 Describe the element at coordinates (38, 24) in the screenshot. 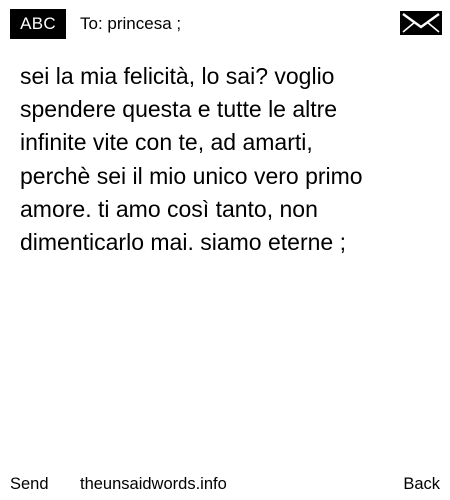

I see `input-mode-badge: ABC` at that location.